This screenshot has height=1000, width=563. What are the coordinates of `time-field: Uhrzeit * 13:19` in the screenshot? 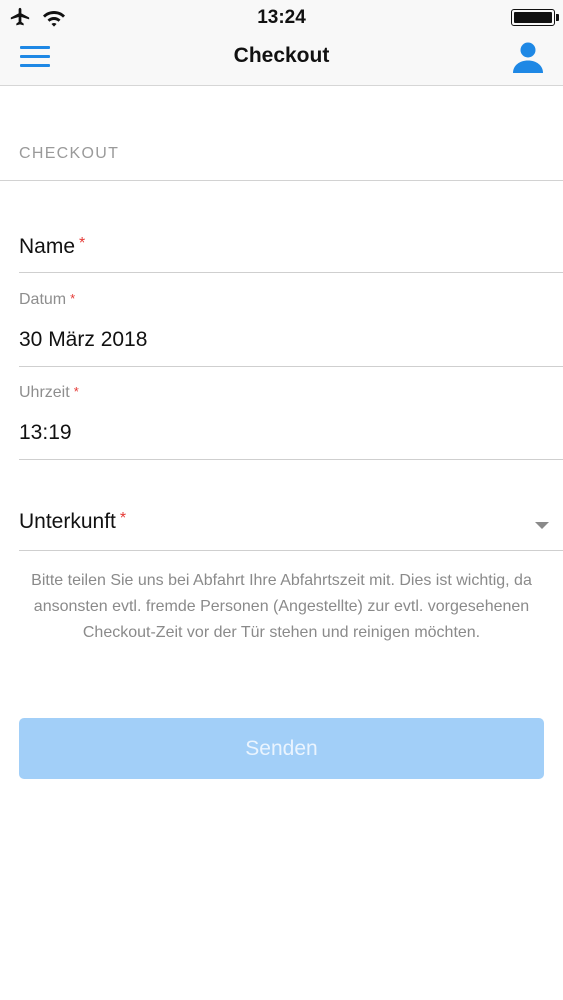 It's located at (291, 419).